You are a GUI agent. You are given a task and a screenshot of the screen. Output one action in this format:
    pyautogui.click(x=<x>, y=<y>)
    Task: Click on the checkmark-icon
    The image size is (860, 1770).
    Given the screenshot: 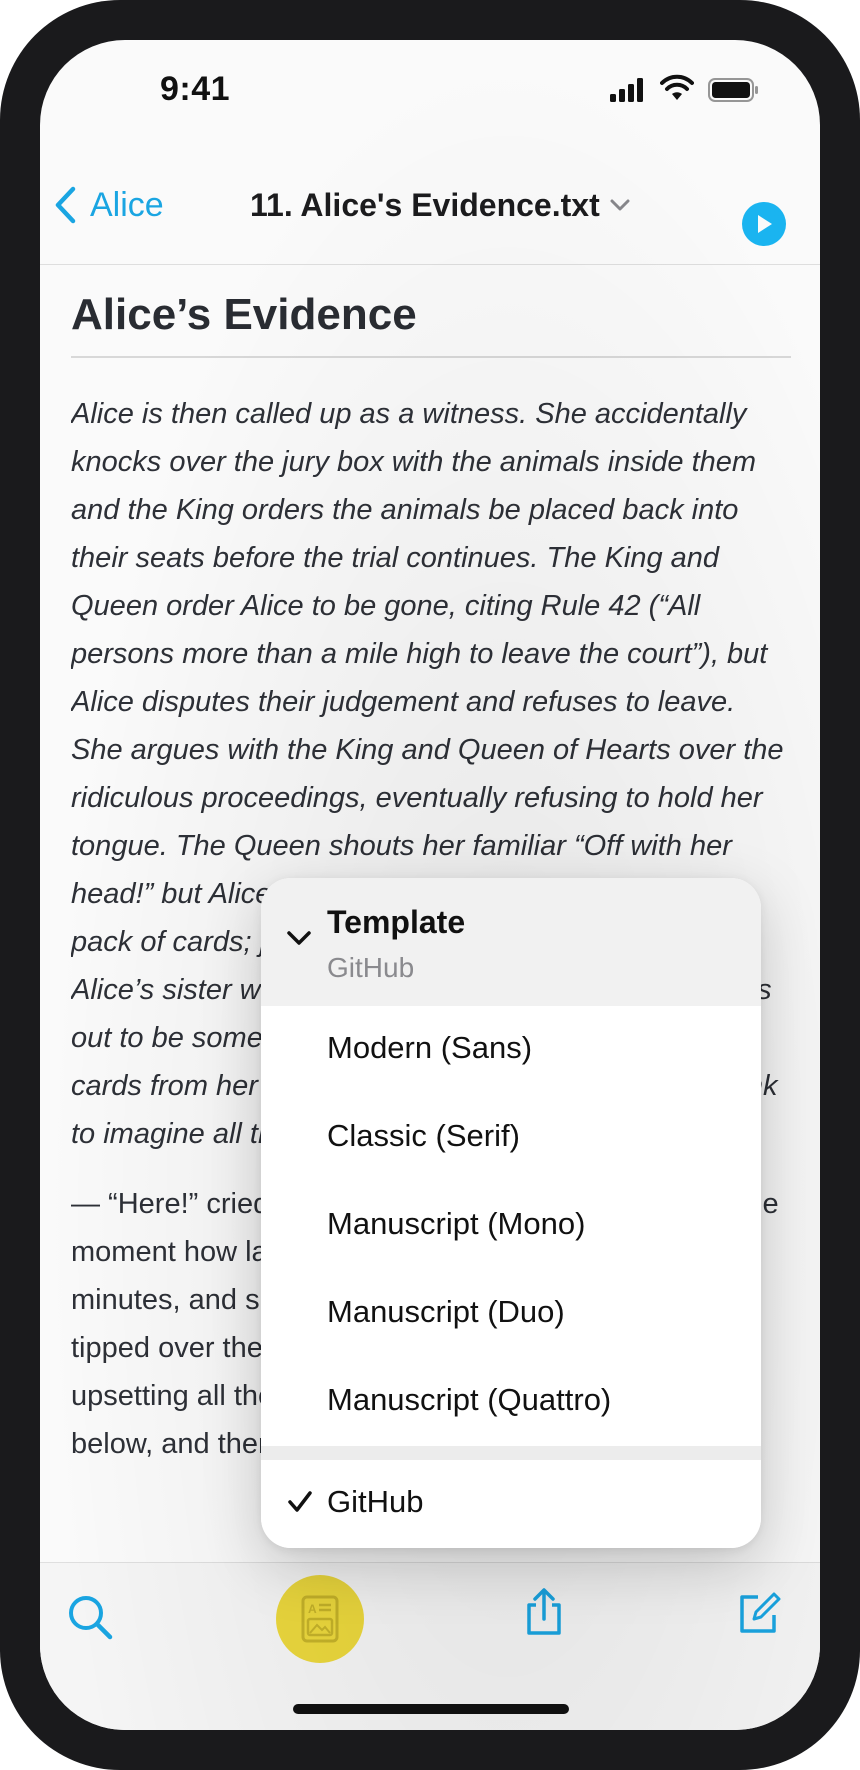 What is the action you would take?
    pyautogui.click(x=300, y=1501)
    